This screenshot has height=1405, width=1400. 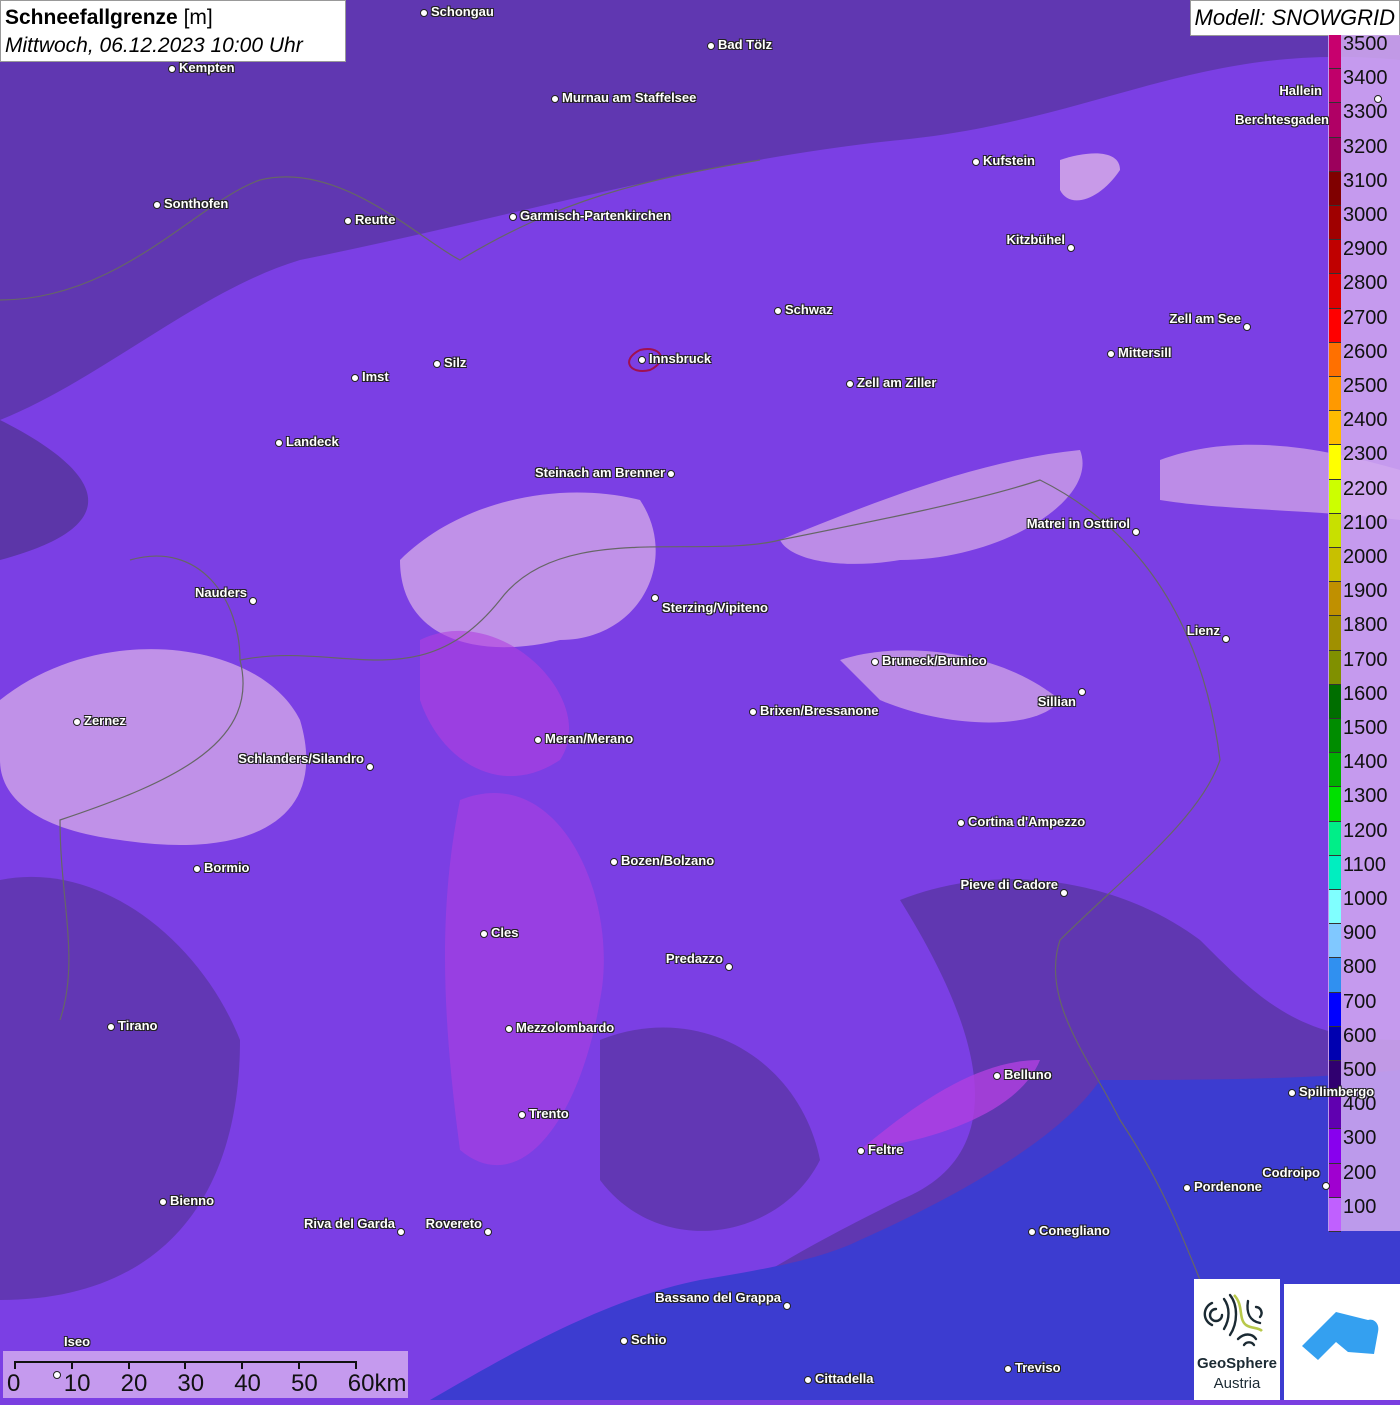 What do you see at coordinates (844, 1378) in the screenshot?
I see `city-label: Cittadella` at bounding box center [844, 1378].